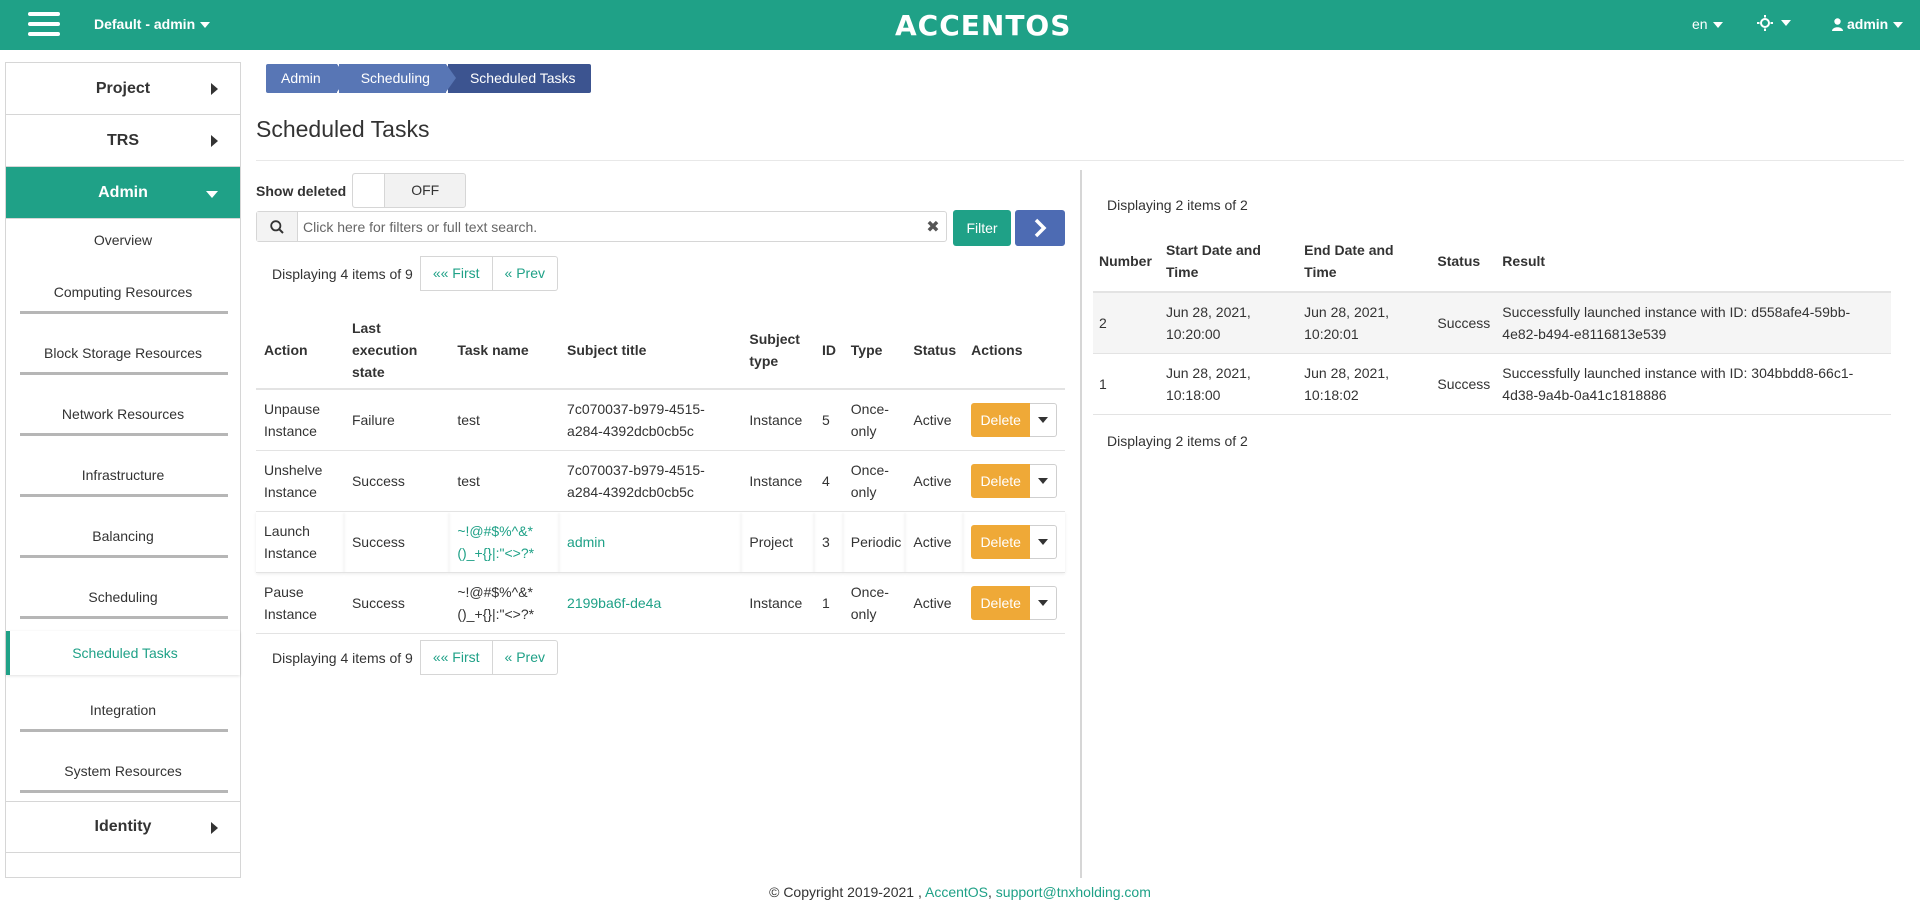 The height and width of the screenshot is (906, 1920). I want to click on cell-subject-title-link: admin, so click(650, 542).